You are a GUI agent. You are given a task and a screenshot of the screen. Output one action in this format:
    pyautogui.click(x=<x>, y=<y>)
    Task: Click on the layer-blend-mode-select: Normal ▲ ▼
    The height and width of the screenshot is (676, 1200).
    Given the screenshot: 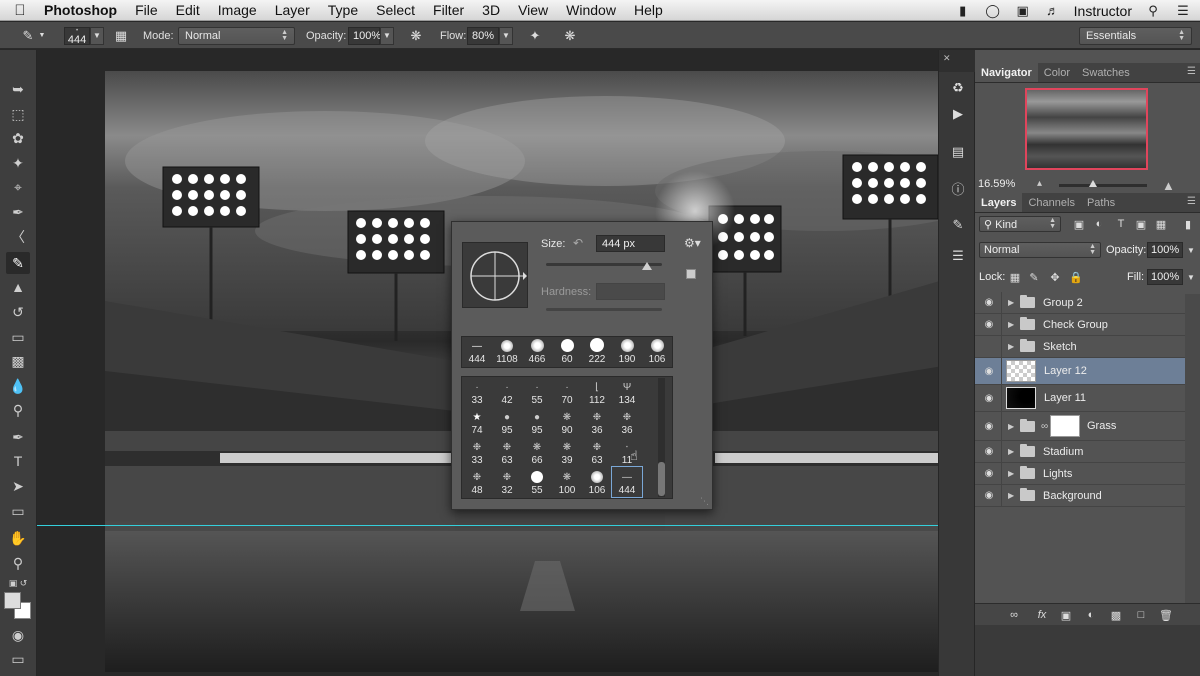 What is the action you would take?
    pyautogui.click(x=1040, y=250)
    